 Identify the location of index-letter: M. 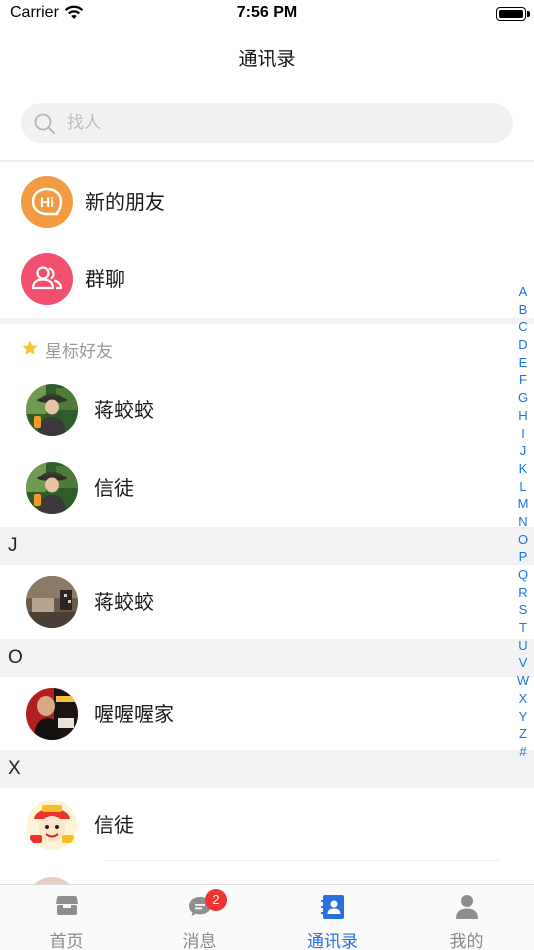
(523, 504).